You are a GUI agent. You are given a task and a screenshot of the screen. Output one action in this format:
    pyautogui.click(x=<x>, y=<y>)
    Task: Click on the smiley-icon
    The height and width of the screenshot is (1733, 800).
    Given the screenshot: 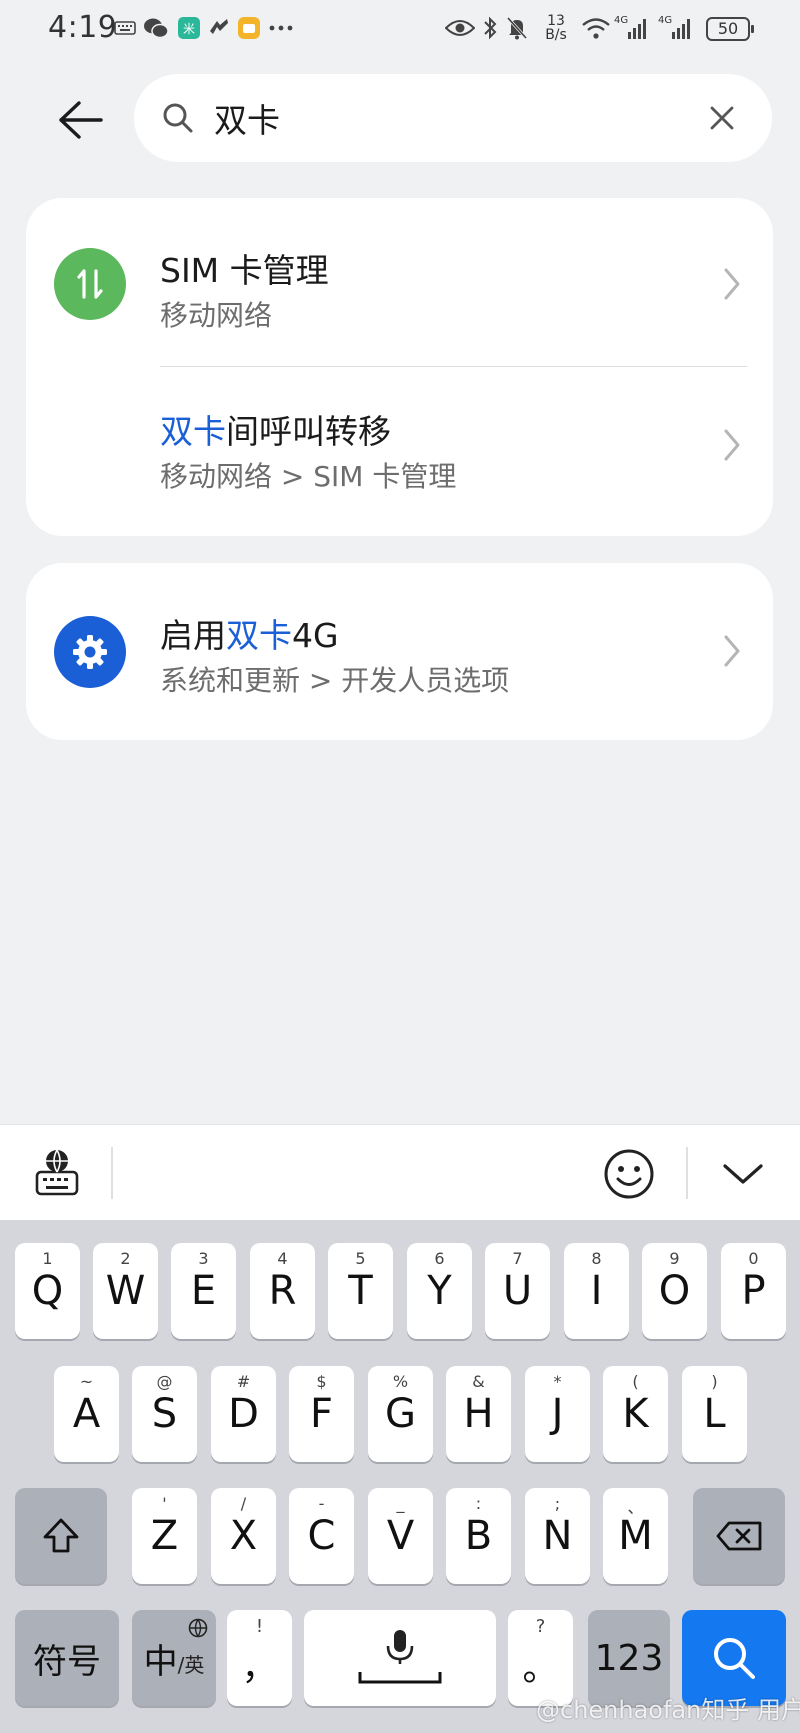 What is the action you would take?
    pyautogui.click(x=629, y=1174)
    